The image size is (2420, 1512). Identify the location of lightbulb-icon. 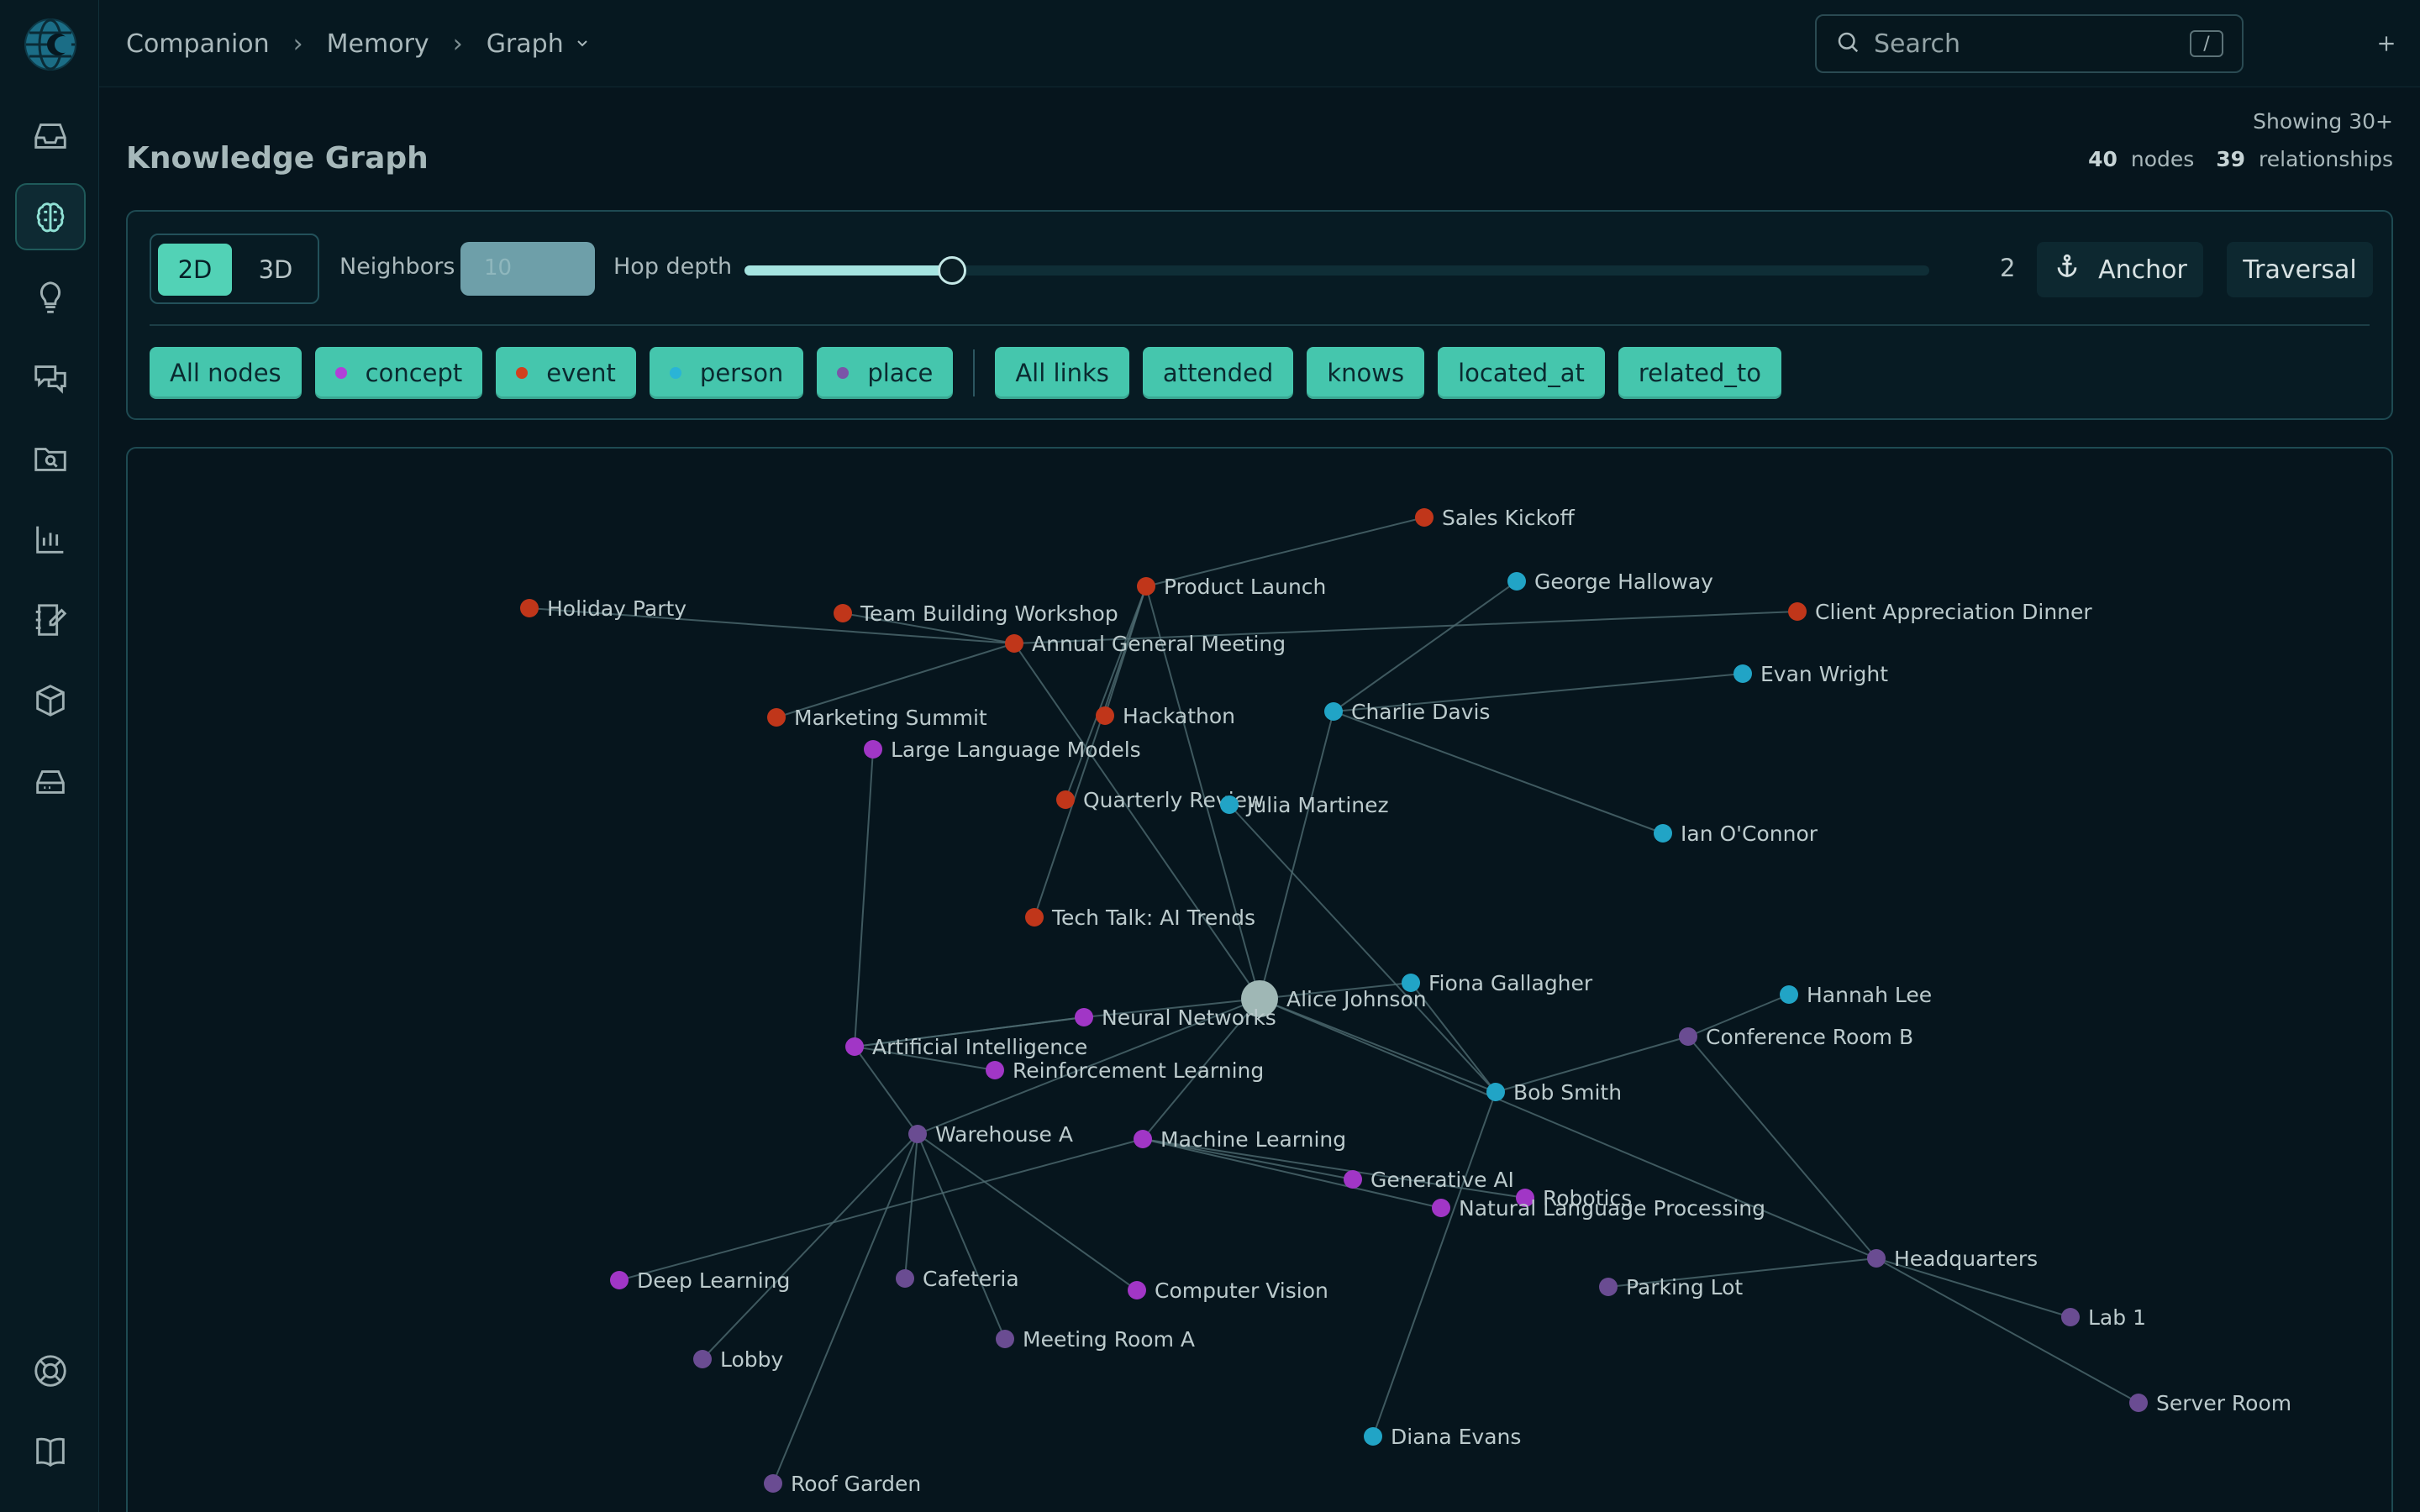
(51, 297).